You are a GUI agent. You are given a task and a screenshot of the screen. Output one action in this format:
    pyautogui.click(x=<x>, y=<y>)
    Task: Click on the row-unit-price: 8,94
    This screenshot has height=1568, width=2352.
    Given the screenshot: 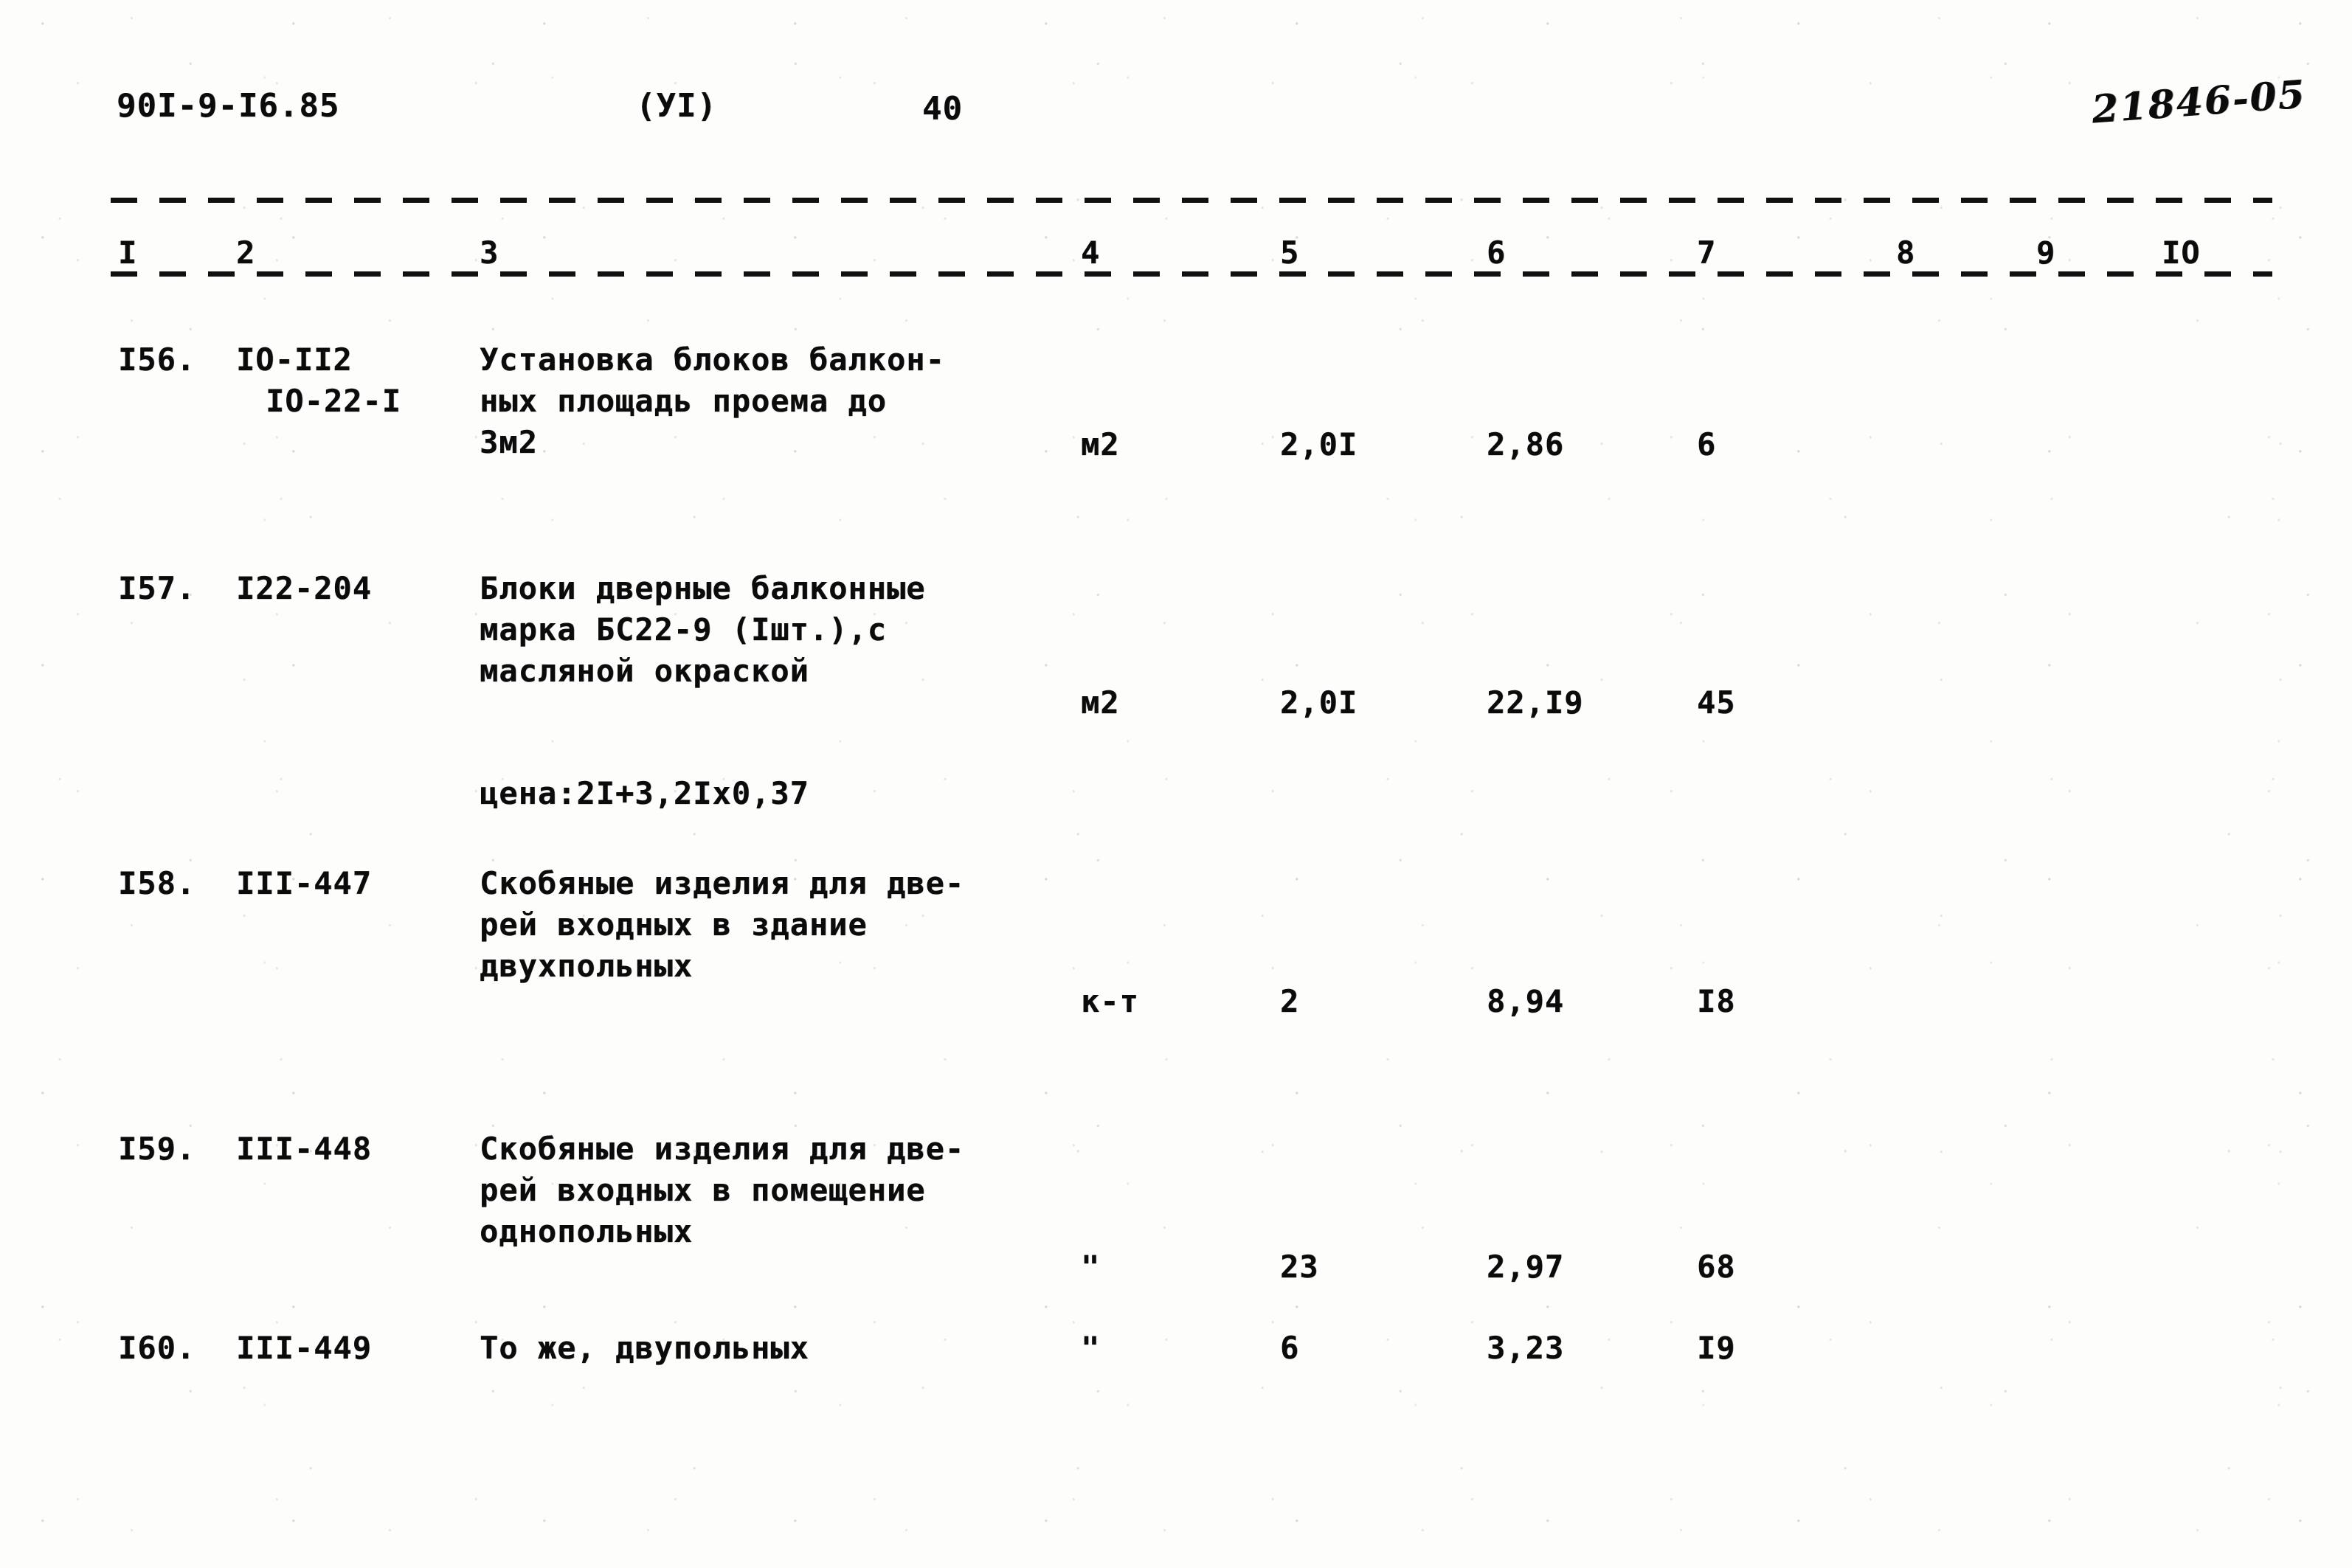 What is the action you would take?
    pyautogui.click(x=1526, y=1001)
    